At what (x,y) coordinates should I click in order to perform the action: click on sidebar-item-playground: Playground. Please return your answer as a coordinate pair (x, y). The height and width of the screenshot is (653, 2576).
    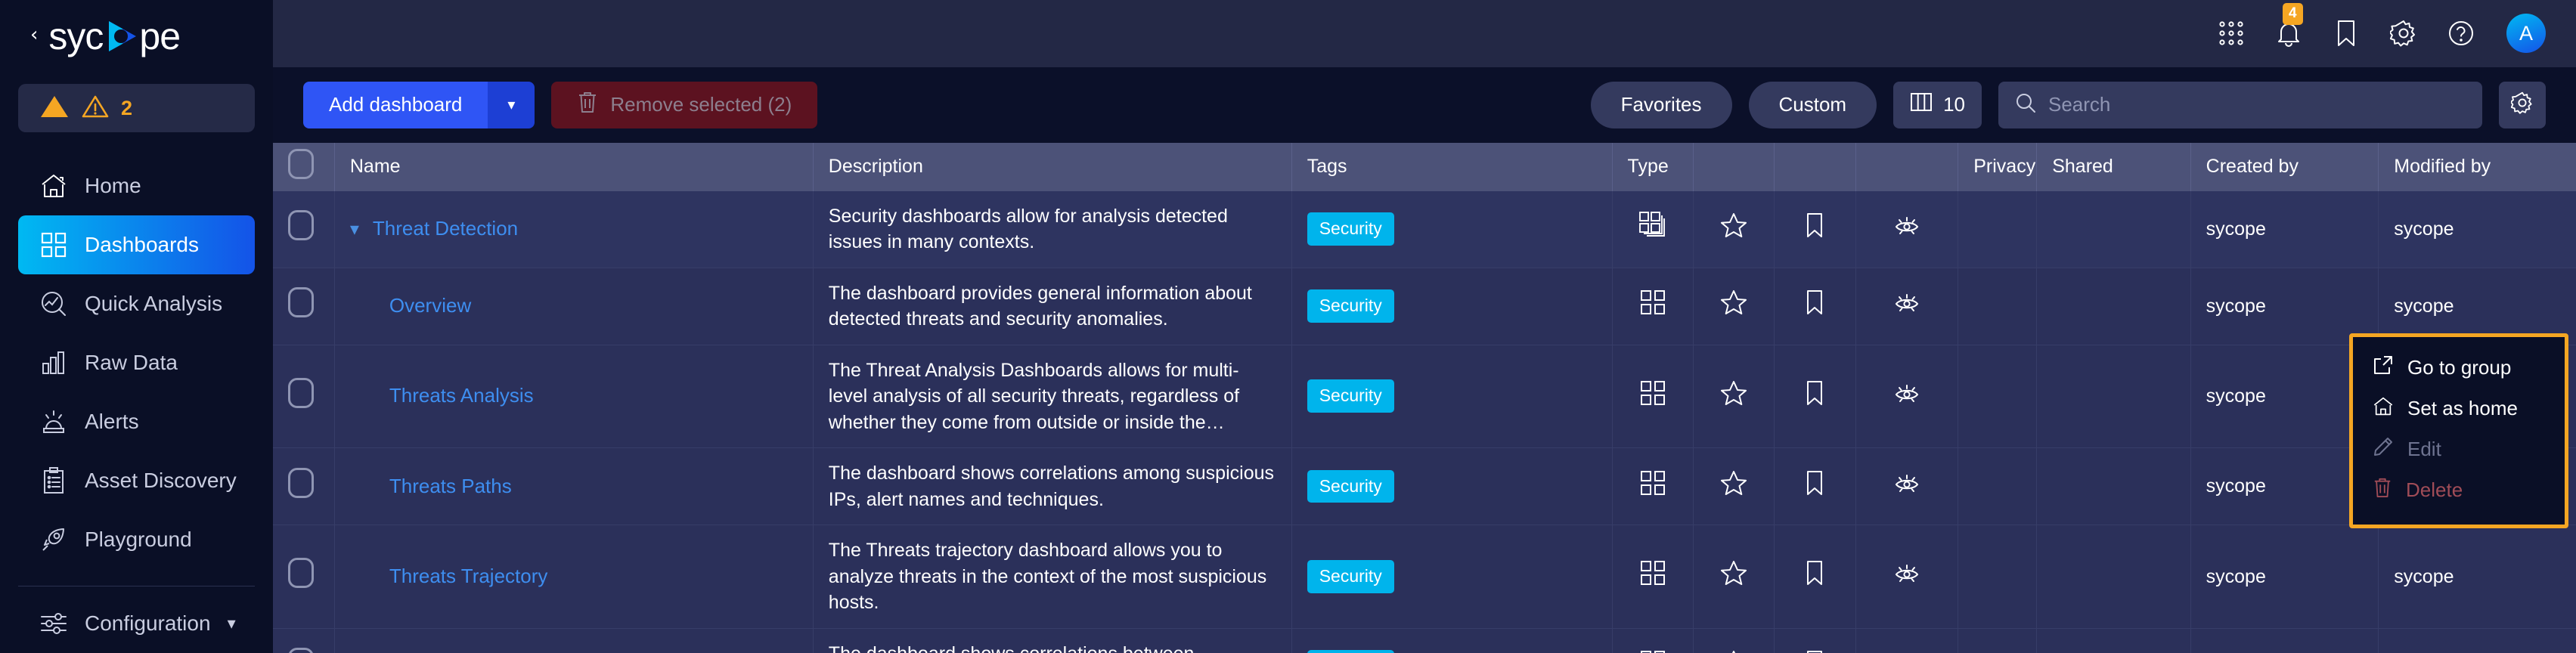
    Looking at the image, I should click on (136, 539).